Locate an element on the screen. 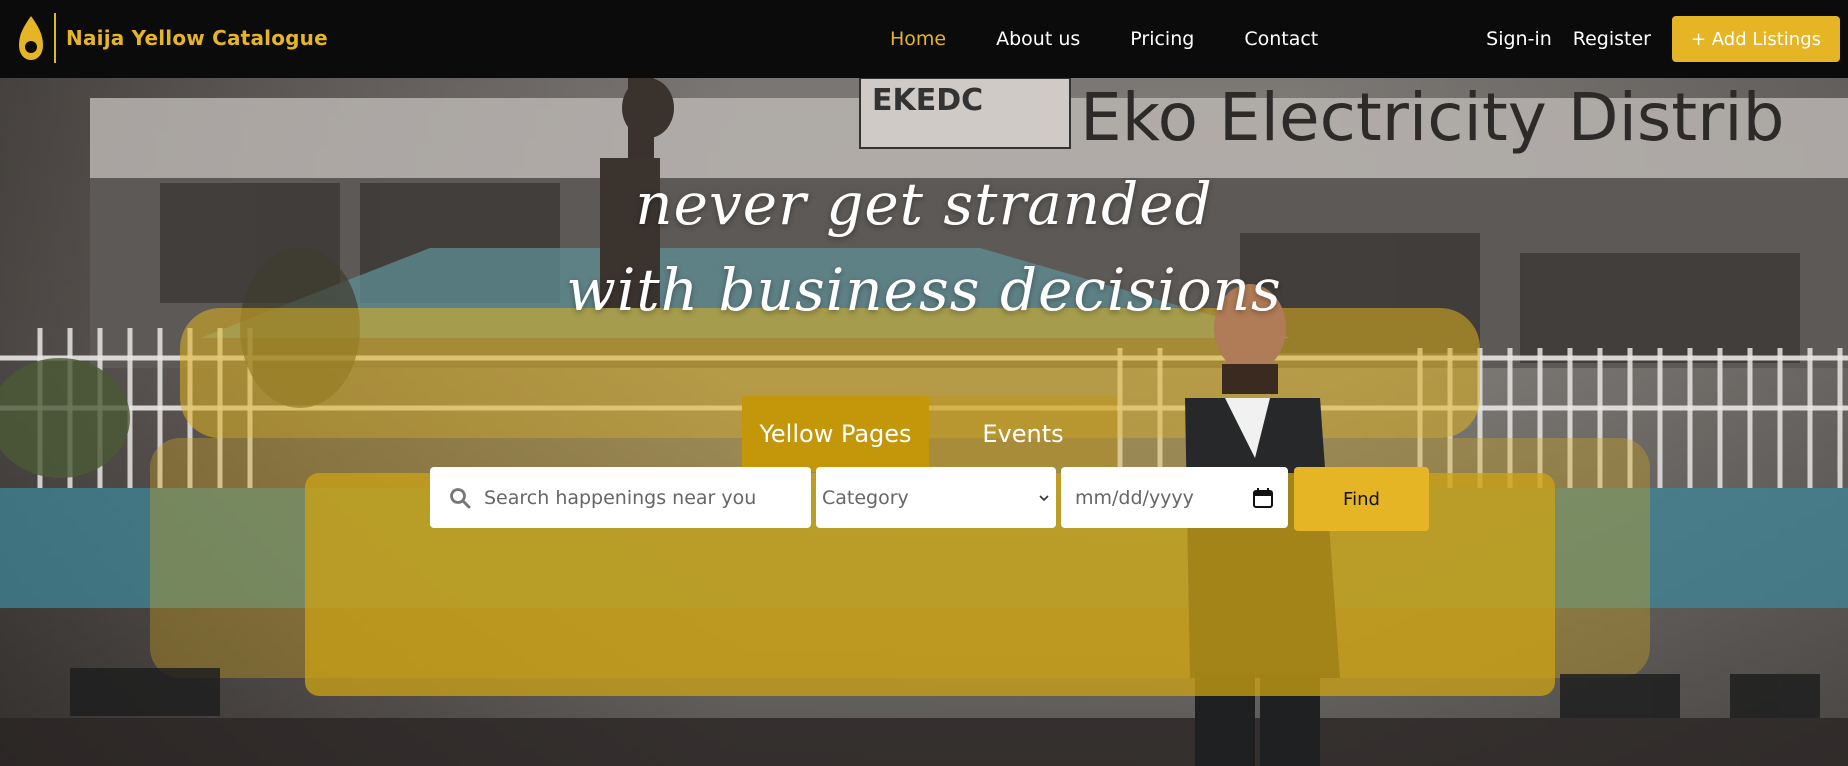  signin-link: Sign-in is located at coordinates (1519, 39).